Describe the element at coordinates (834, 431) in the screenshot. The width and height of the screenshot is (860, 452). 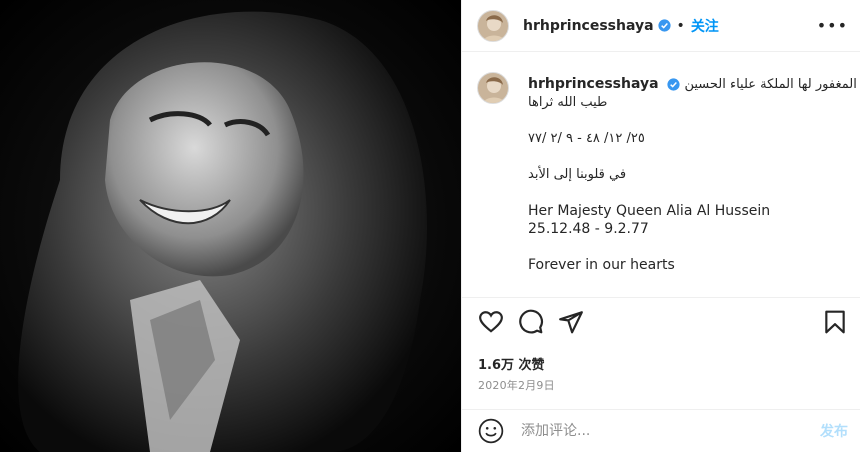
I see `post-comment-button: 发布` at that location.